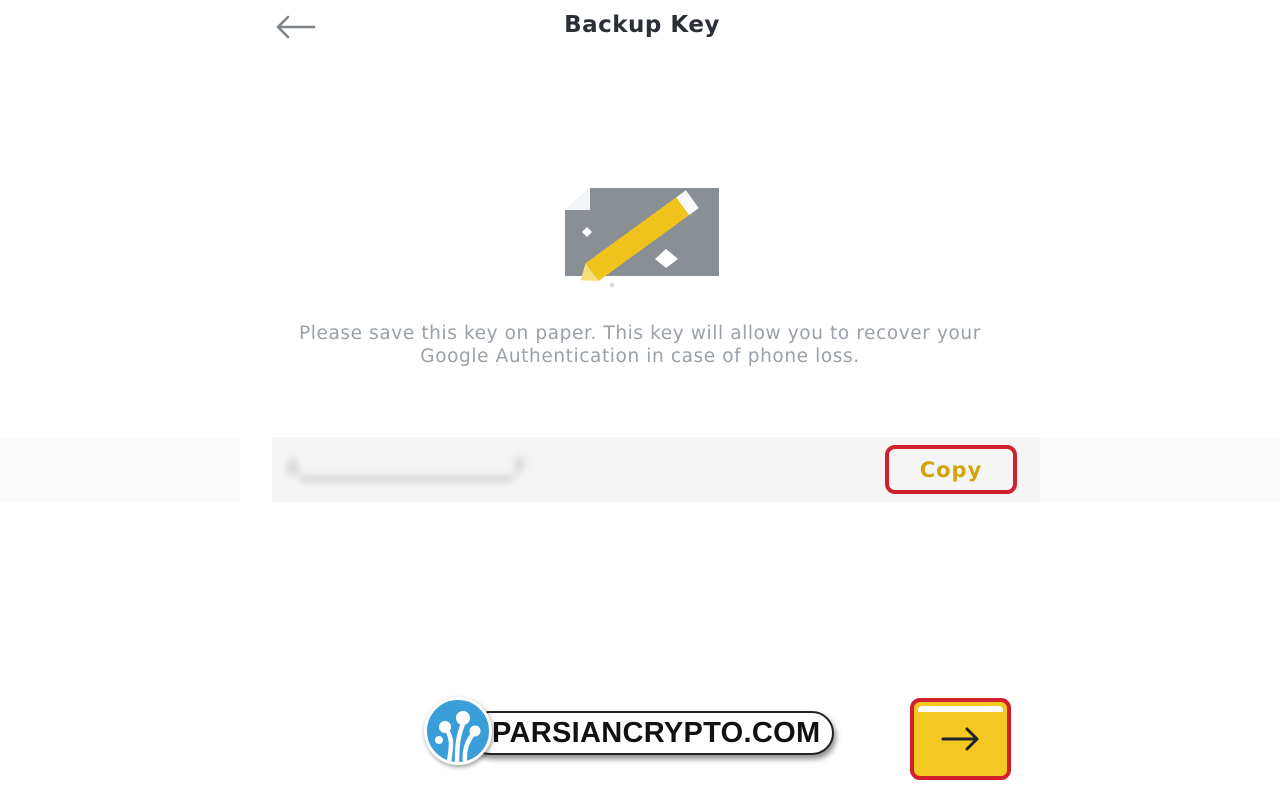 This screenshot has height=800, width=1280. What do you see at coordinates (642, 25) in the screenshot?
I see `page-title: Backup Key` at bounding box center [642, 25].